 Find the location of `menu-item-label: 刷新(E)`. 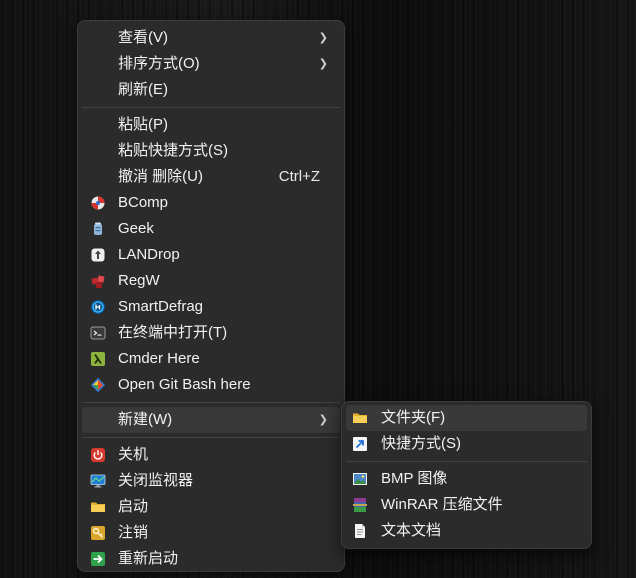

menu-item-label: 刷新(E) is located at coordinates (143, 89).